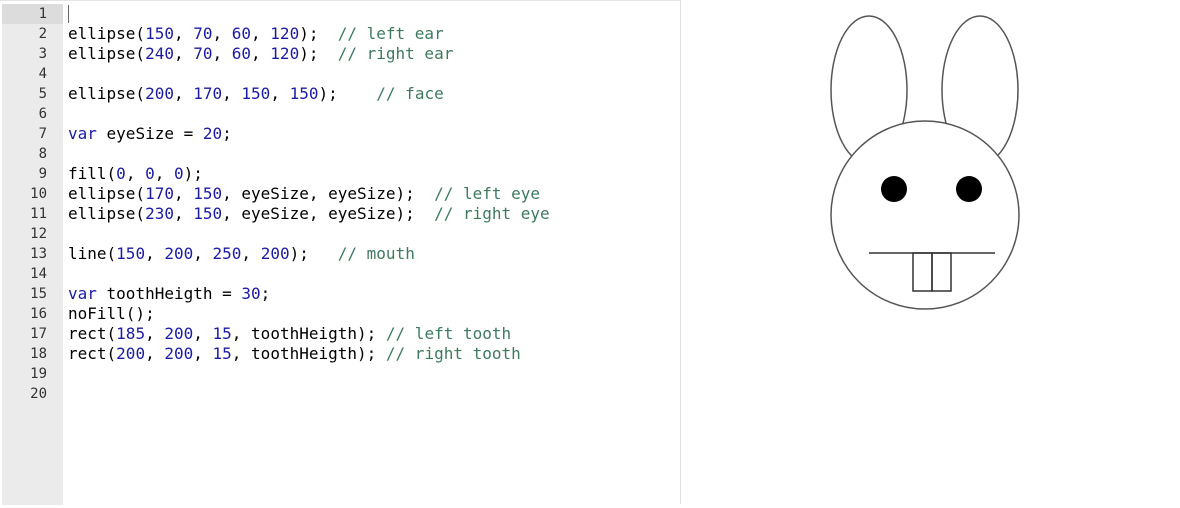 The image size is (1180, 508). I want to click on code-text: fill(0, 0, 0);, so click(135, 174).